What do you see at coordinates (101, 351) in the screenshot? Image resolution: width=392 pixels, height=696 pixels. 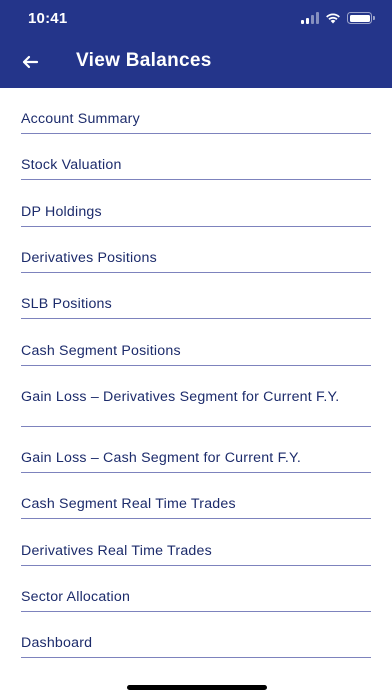 I see `menu-item-label: Cash Segment Positions` at bounding box center [101, 351].